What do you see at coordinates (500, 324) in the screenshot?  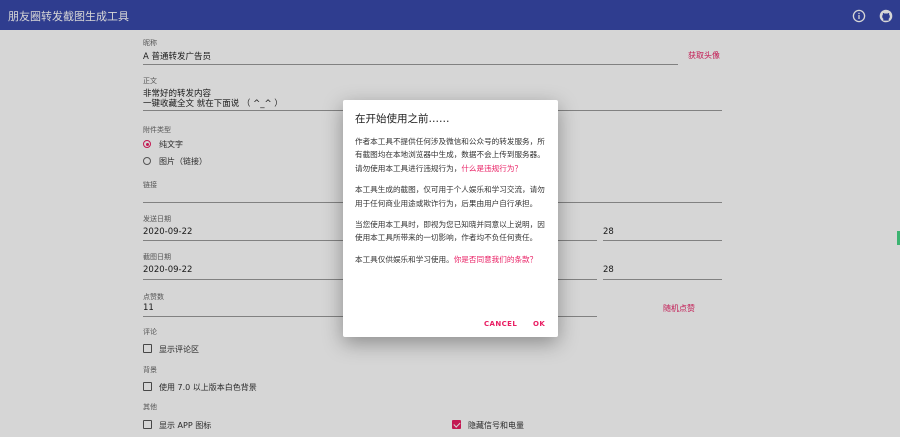 I see `cancel-button: CANCEL` at bounding box center [500, 324].